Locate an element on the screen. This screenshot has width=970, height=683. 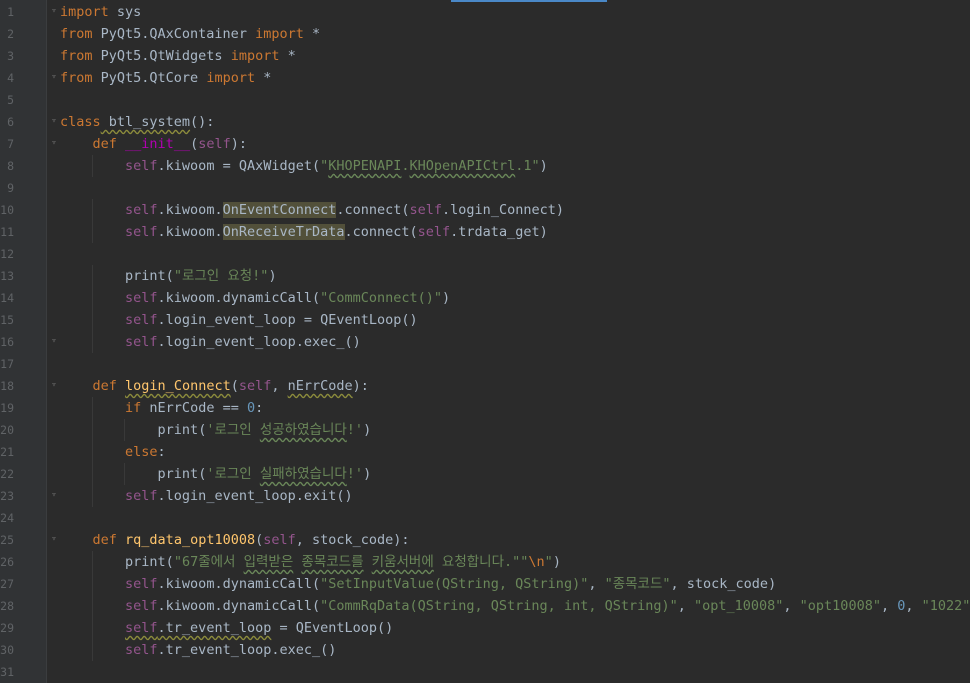
code-token: , is located at coordinates (596, 584).